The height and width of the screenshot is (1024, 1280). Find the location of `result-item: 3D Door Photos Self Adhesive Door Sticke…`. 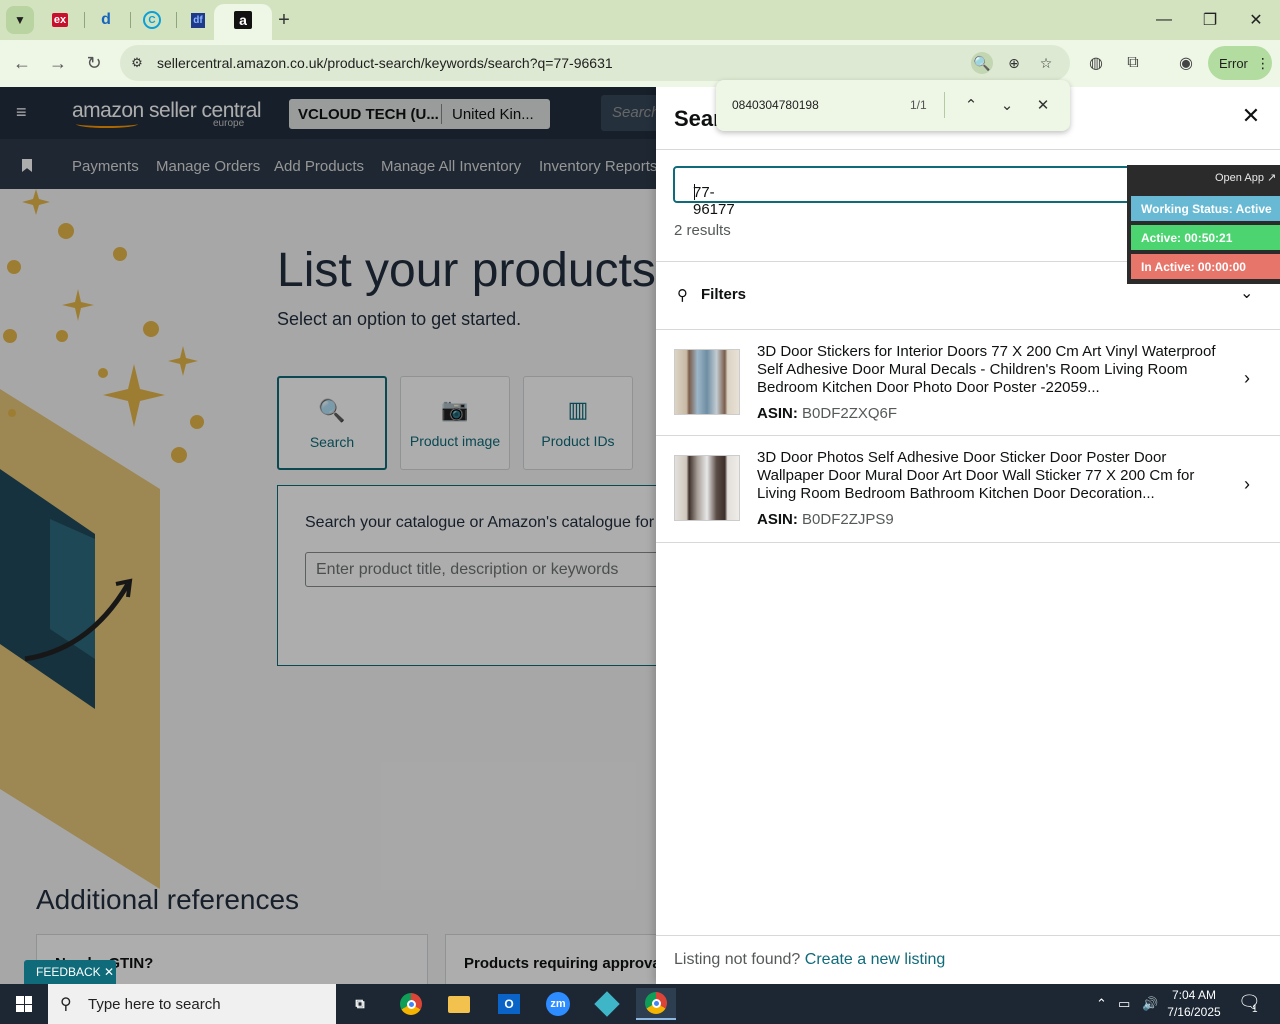

result-item: 3D Door Photos Self Adhesive Door Sticke… is located at coordinates (968, 489).